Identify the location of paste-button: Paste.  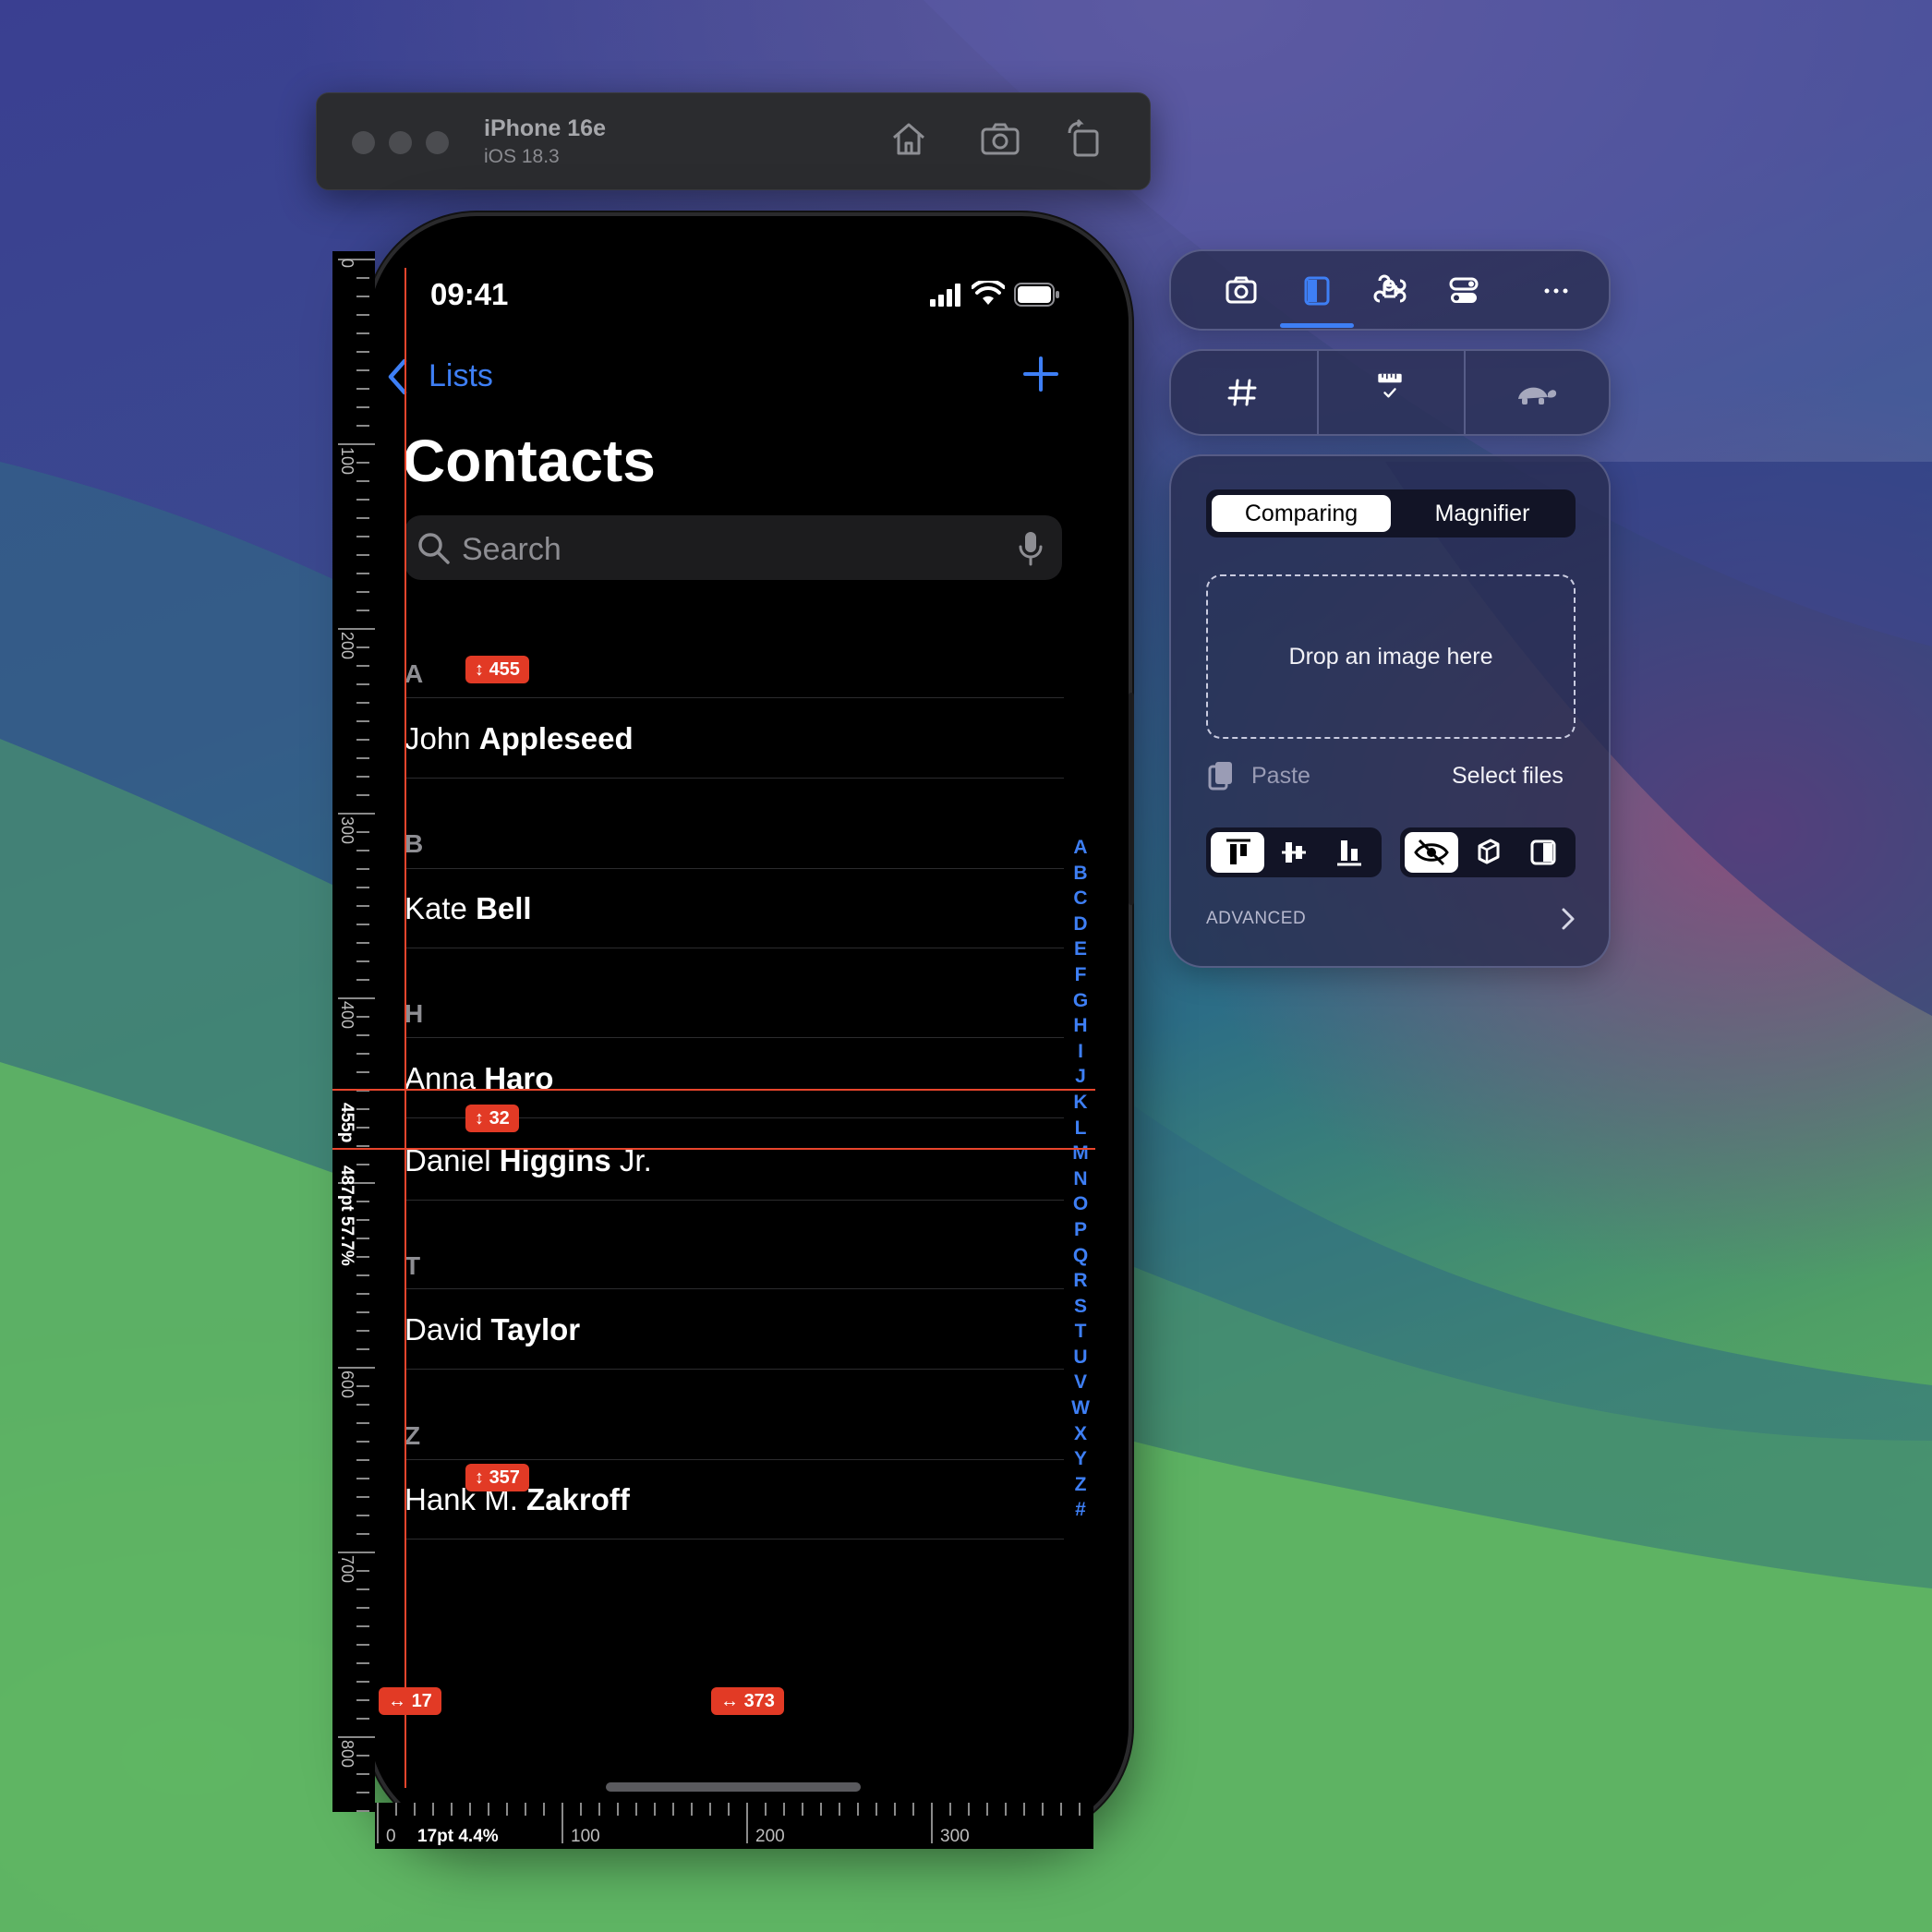
(1280, 777).